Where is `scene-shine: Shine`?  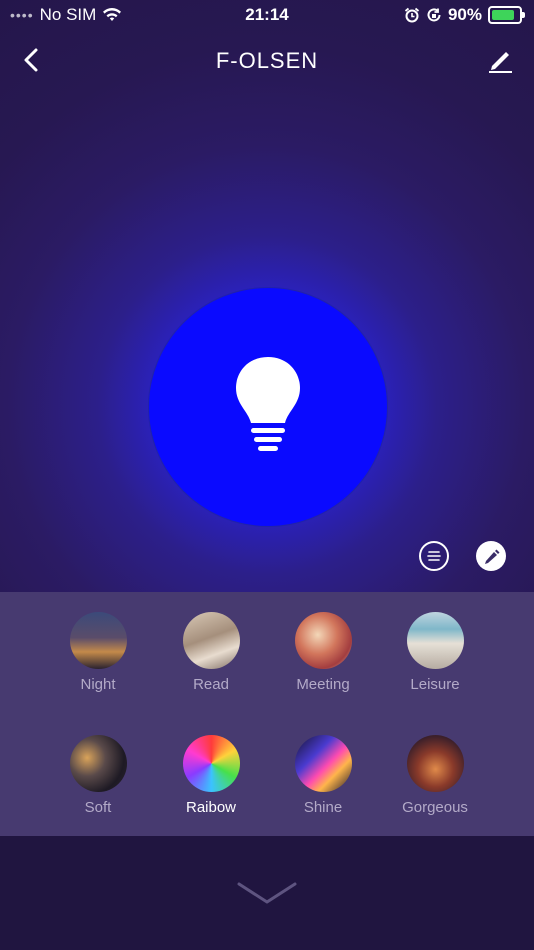
scene-shine: Shine is located at coordinates (323, 775).